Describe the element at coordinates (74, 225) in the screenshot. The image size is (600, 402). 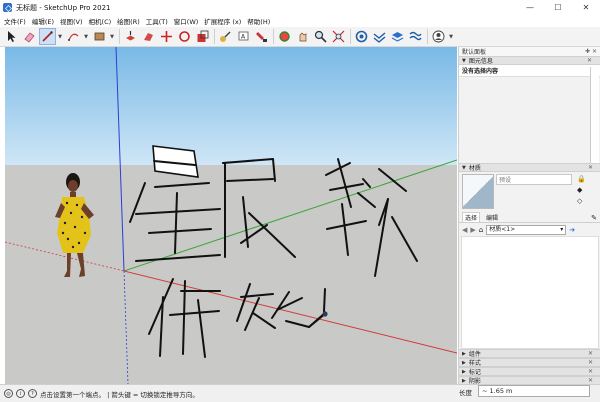
I see `person-scale-figure` at that location.